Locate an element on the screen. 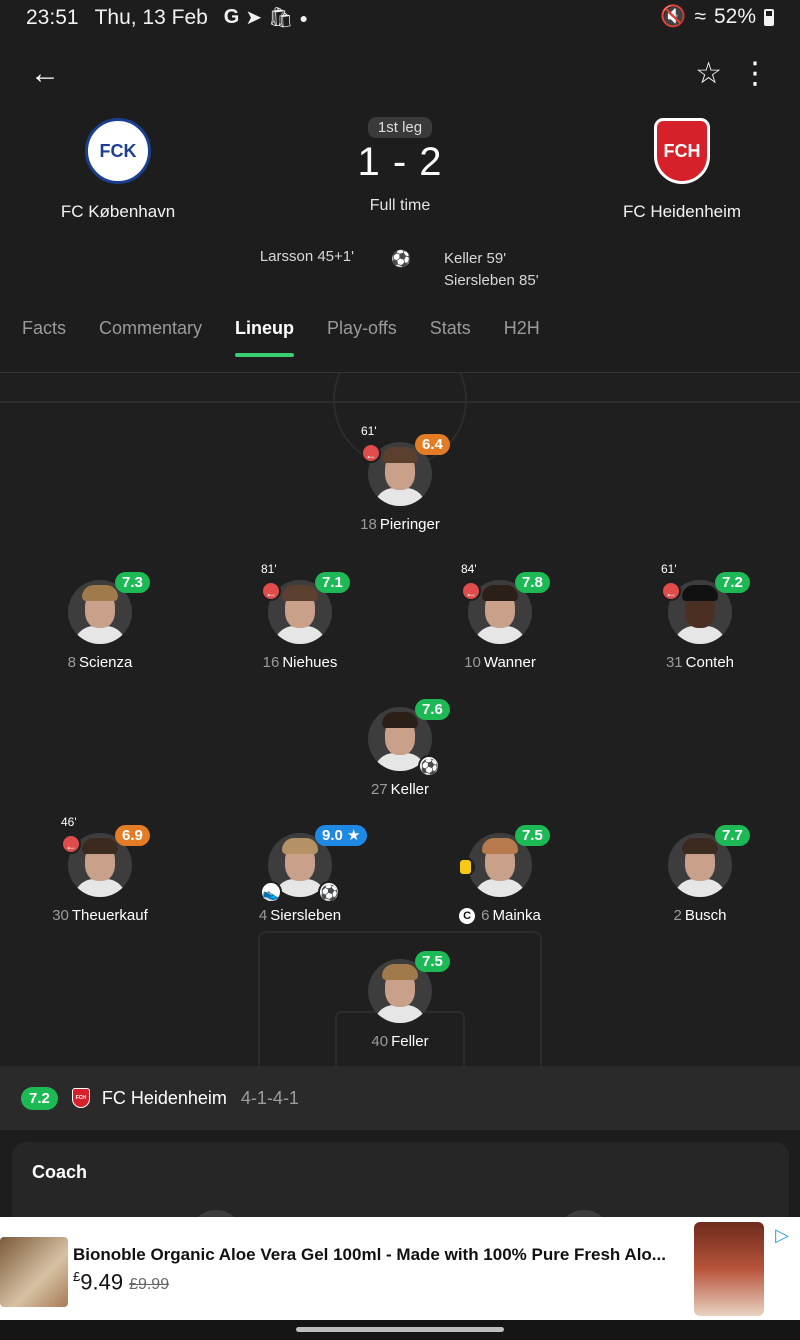 Image resolution: width=800 pixels, height=1340 pixels. status-left: 23:51 Thu, 13 Feb G ➤ 🛍 ● is located at coordinates (167, 17).